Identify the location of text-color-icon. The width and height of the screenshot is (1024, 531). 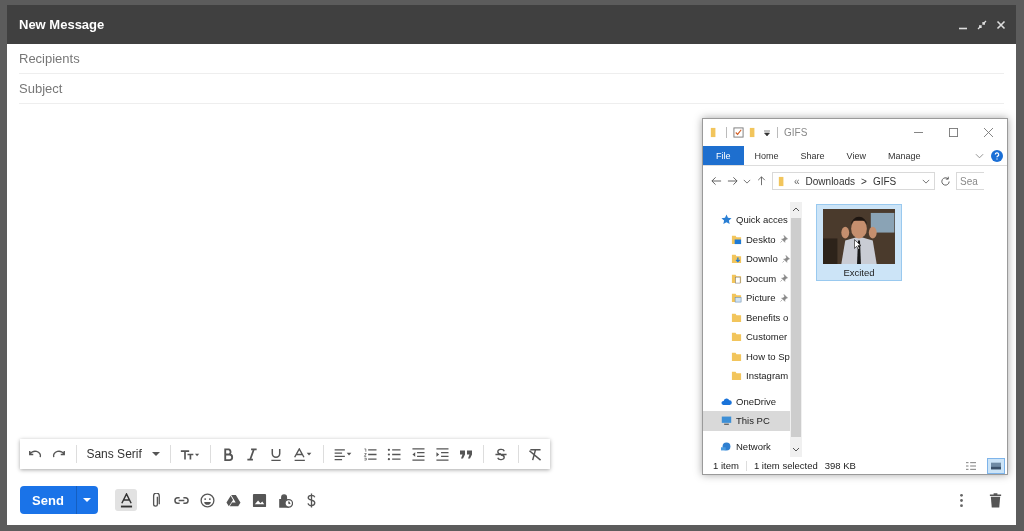
(302, 454).